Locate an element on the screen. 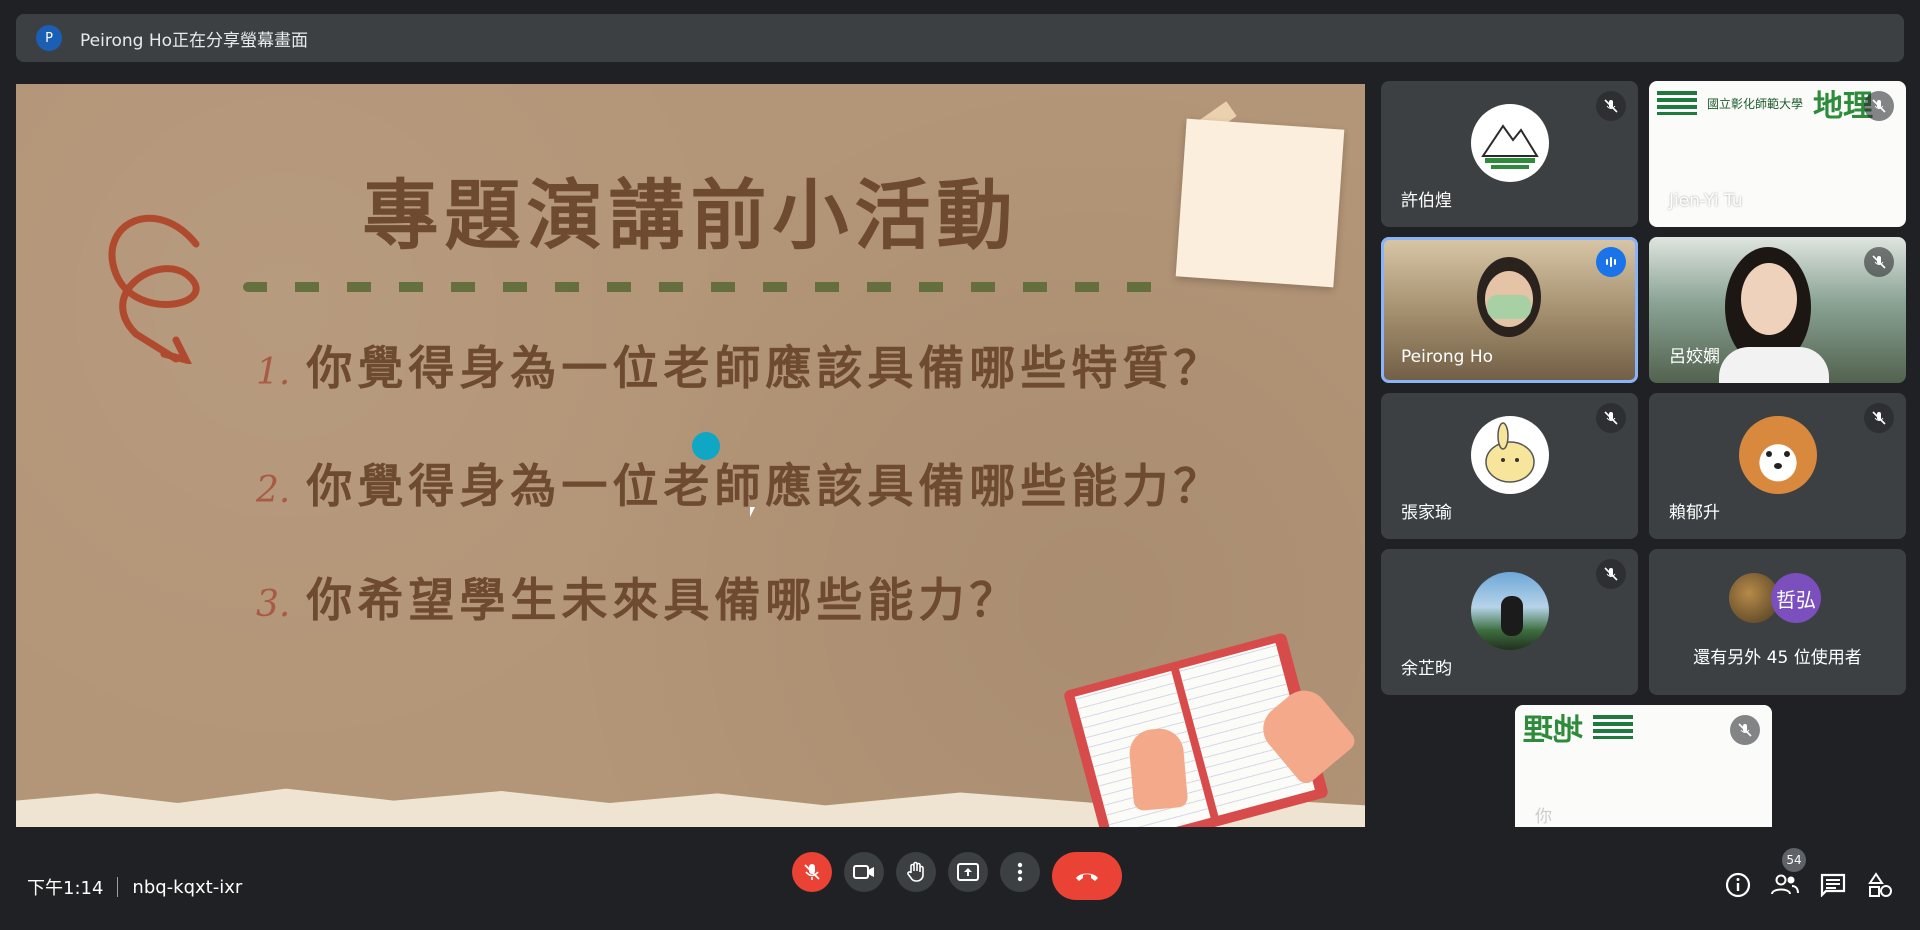  participant-name: 余芷昀 is located at coordinates (1426, 669).